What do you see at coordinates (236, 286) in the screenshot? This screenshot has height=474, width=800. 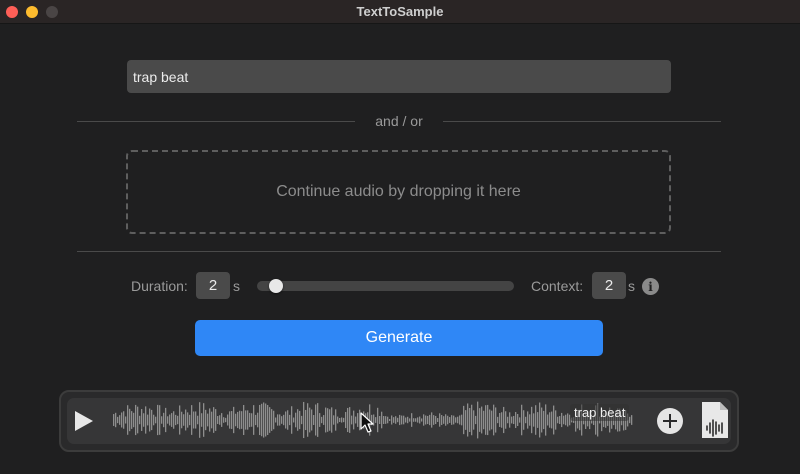 I see `duration-unit: s` at bounding box center [236, 286].